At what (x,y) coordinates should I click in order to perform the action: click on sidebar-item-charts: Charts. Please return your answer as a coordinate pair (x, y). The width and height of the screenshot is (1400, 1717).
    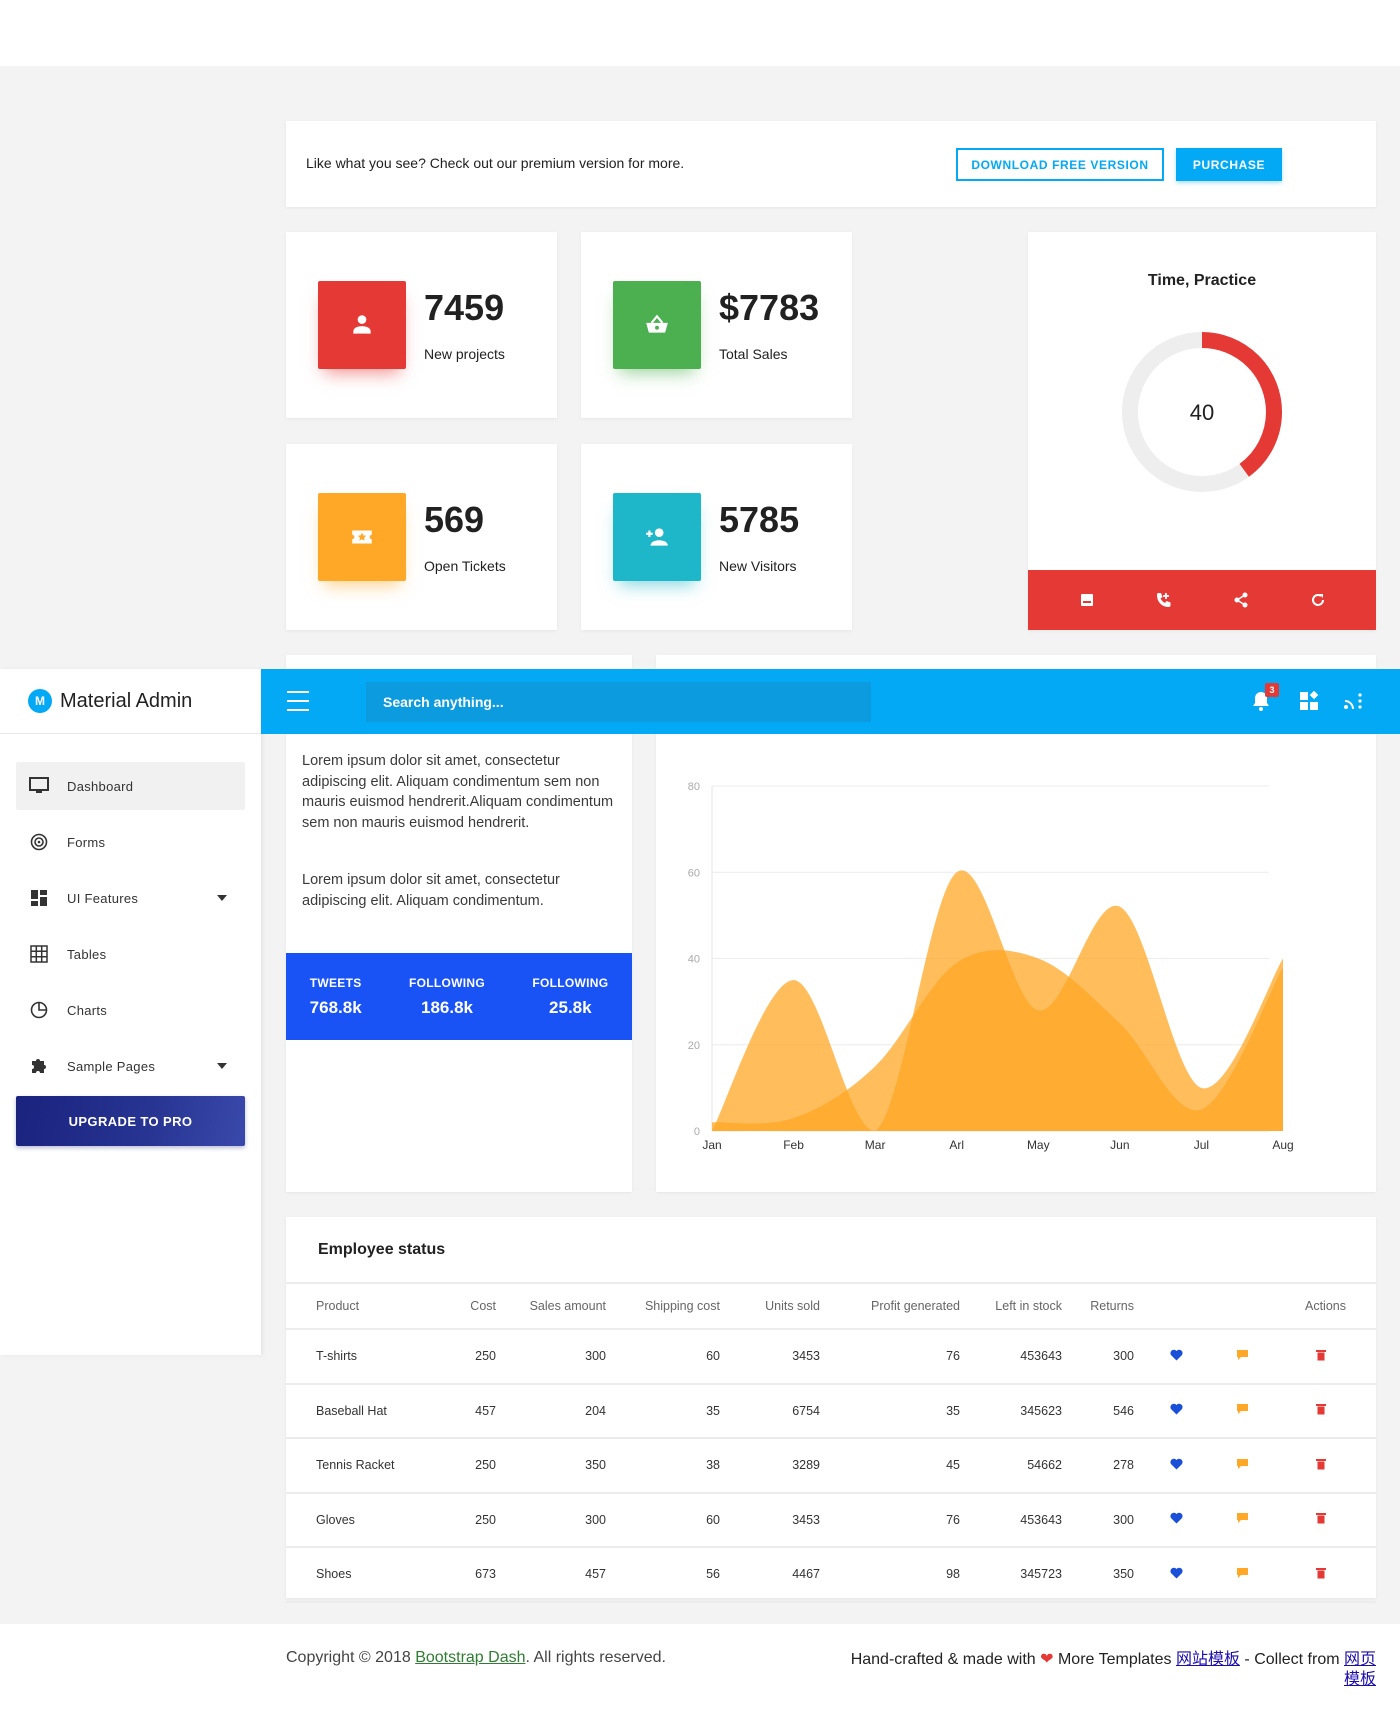
    Looking at the image, I should click on (130, 1010).